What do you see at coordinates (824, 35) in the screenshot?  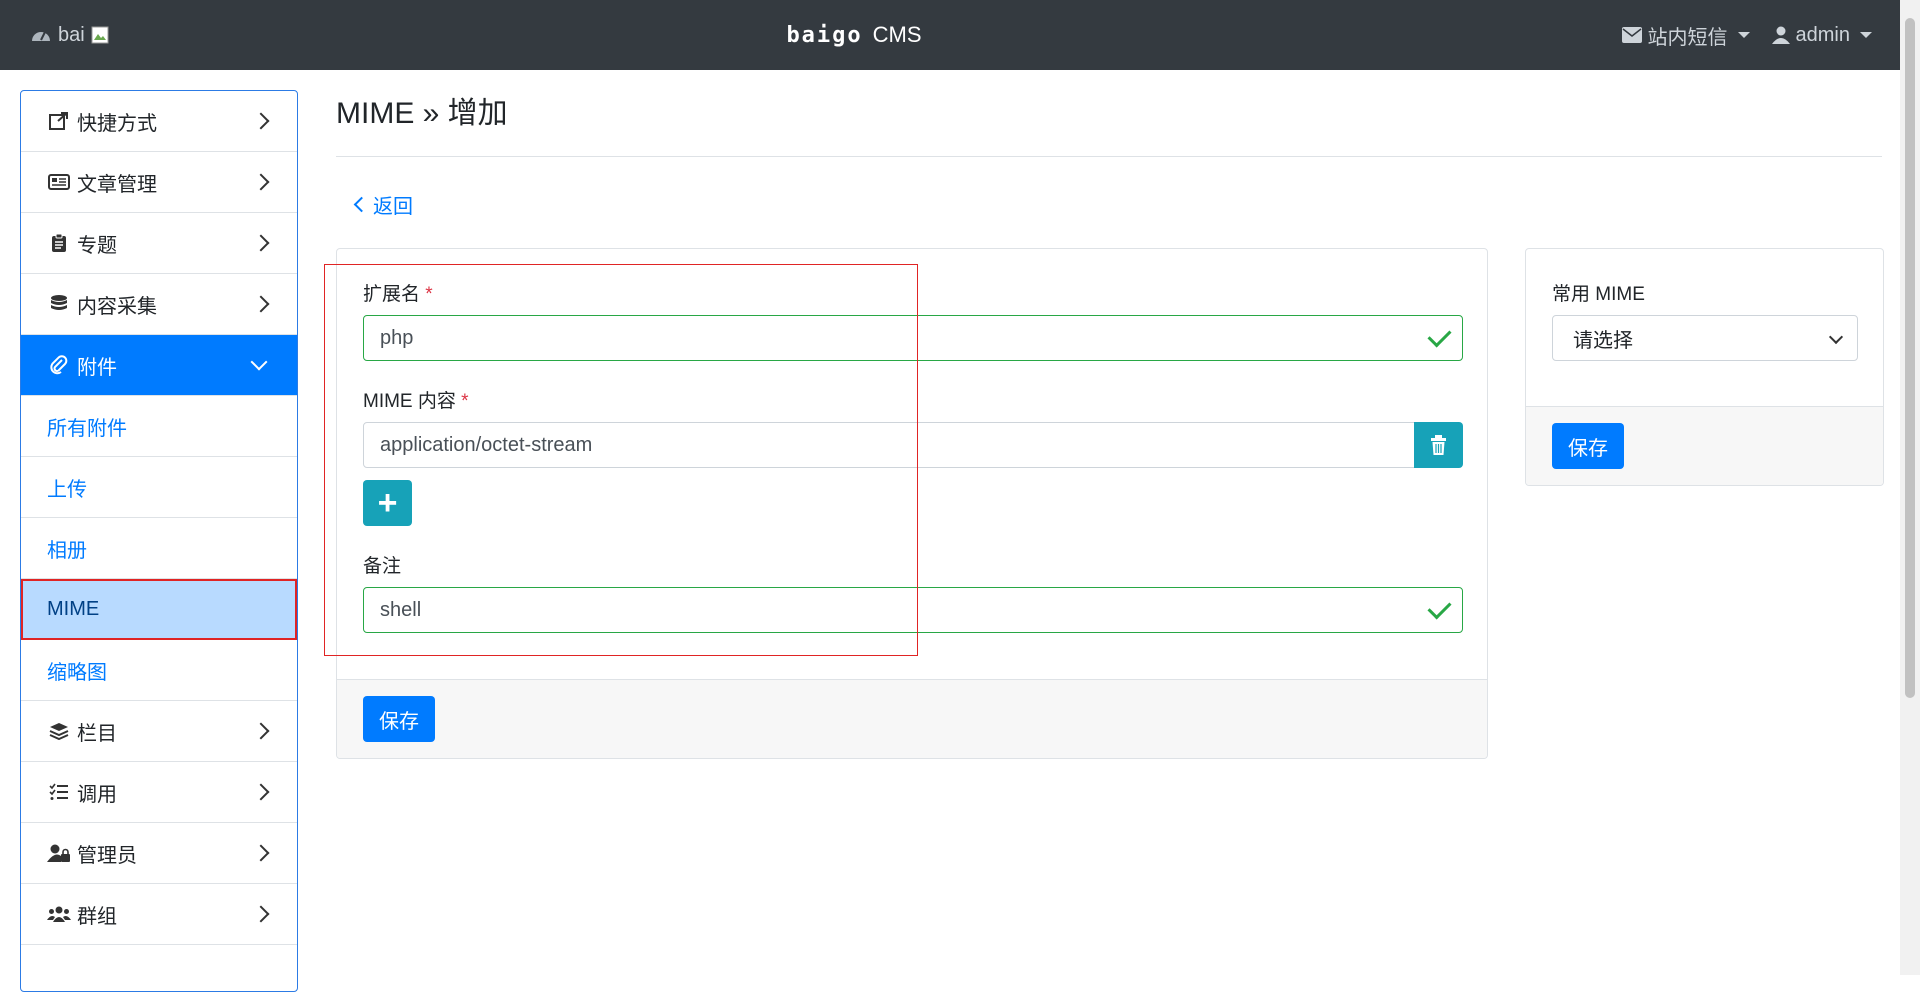 I see `brand-logo: baigo` at bounding box center [824, 35].